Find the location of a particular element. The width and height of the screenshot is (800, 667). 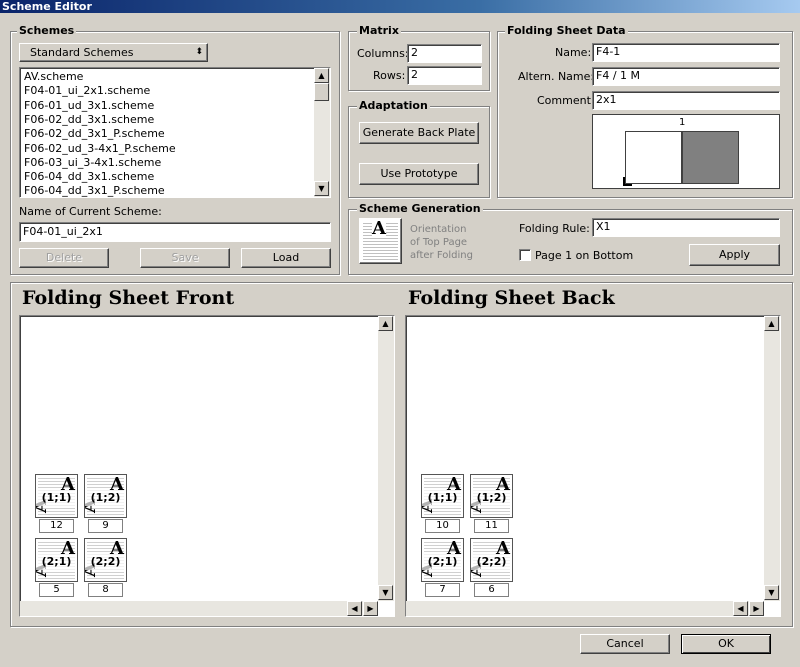

page-number-field: 10 is located at coordinates (442, 526).